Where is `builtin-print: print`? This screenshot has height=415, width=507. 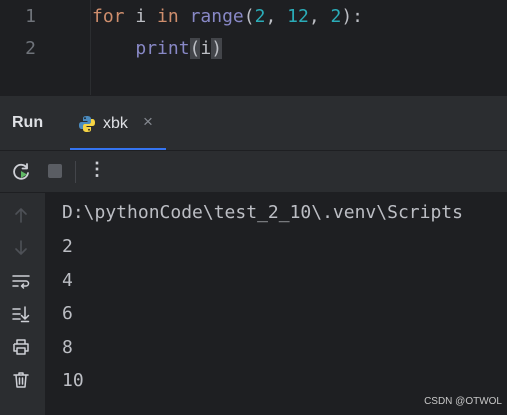 builtin-print: print is located at coordinates (162, 48).